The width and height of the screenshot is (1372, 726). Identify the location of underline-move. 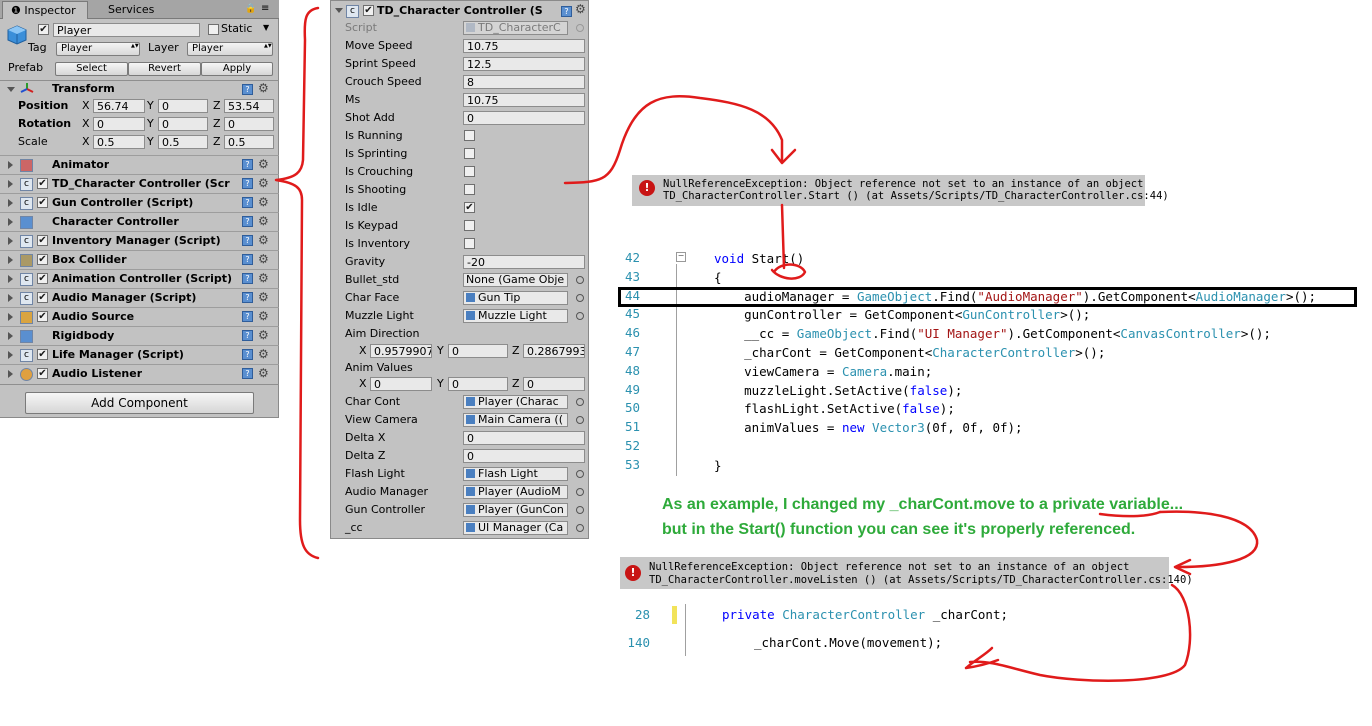
(1130, 514).